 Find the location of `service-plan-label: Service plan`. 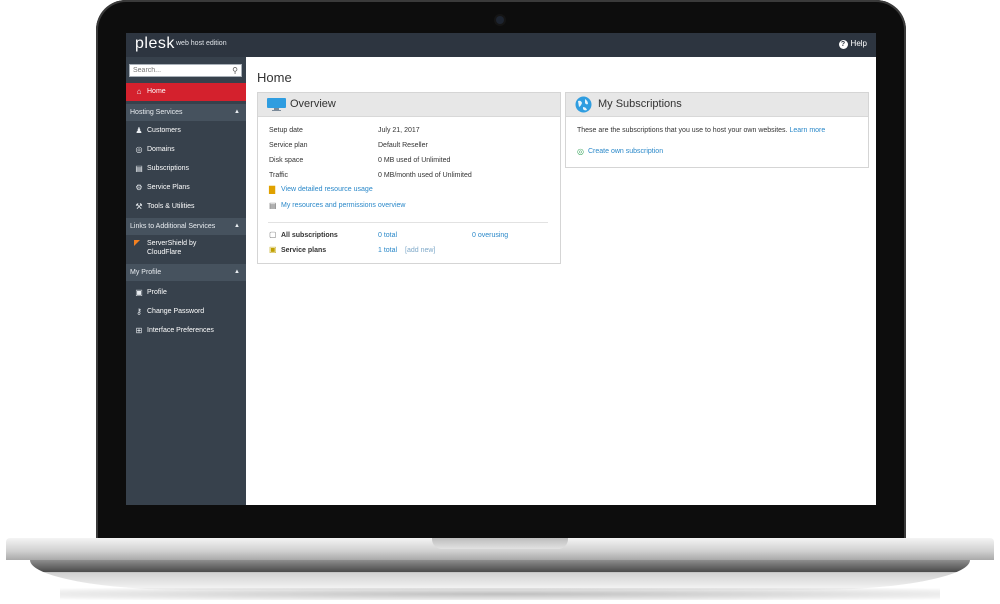

service-plan-label: Service plan is located at coordinates (288, 145).